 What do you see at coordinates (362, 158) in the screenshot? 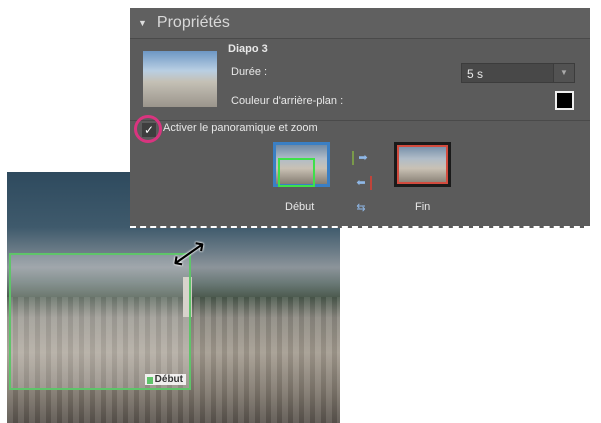
I see `copy-start-to-end-icon: ➡` at bounding box center [362, 158].